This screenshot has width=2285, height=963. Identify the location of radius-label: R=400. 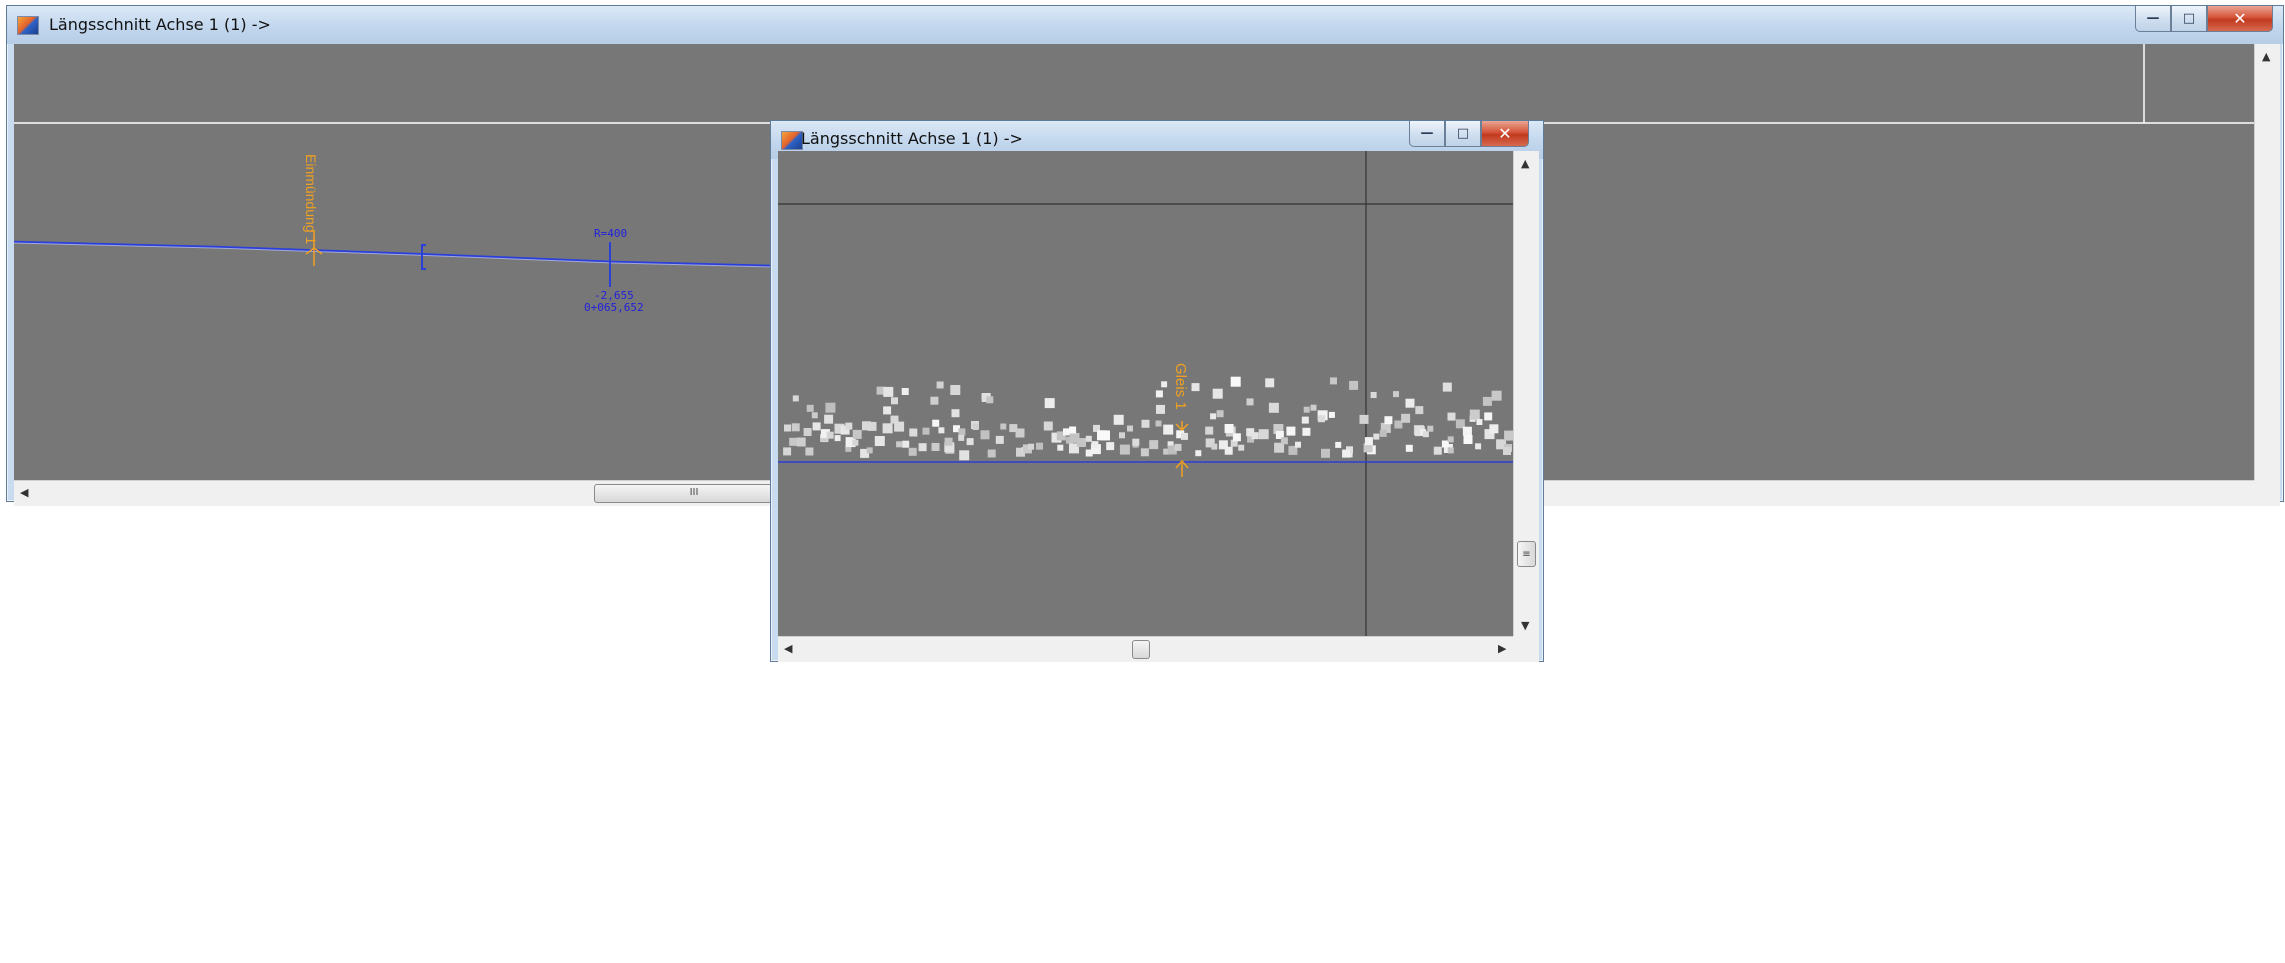
(610, 233).